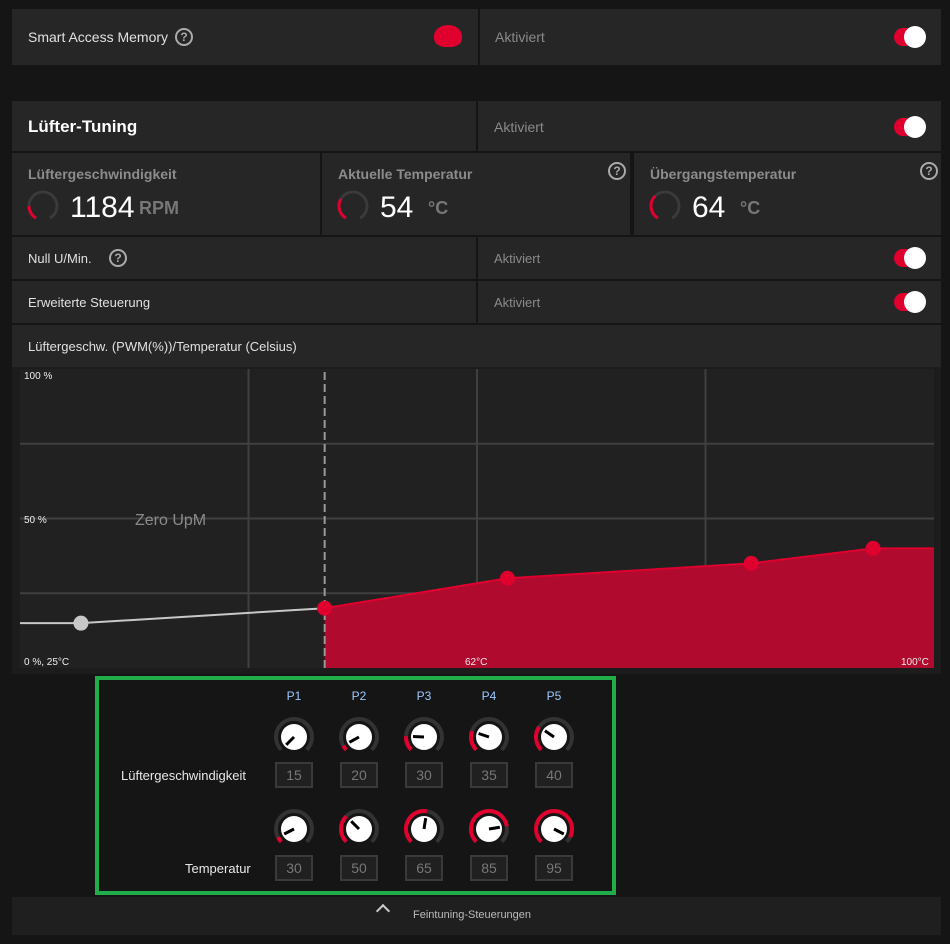 Image resolution: width=950 pixels, height=944 pixels. Describe the element at coordinates (915, 662) in the screenshot. I see `x-label-max: 100°C` at that location.